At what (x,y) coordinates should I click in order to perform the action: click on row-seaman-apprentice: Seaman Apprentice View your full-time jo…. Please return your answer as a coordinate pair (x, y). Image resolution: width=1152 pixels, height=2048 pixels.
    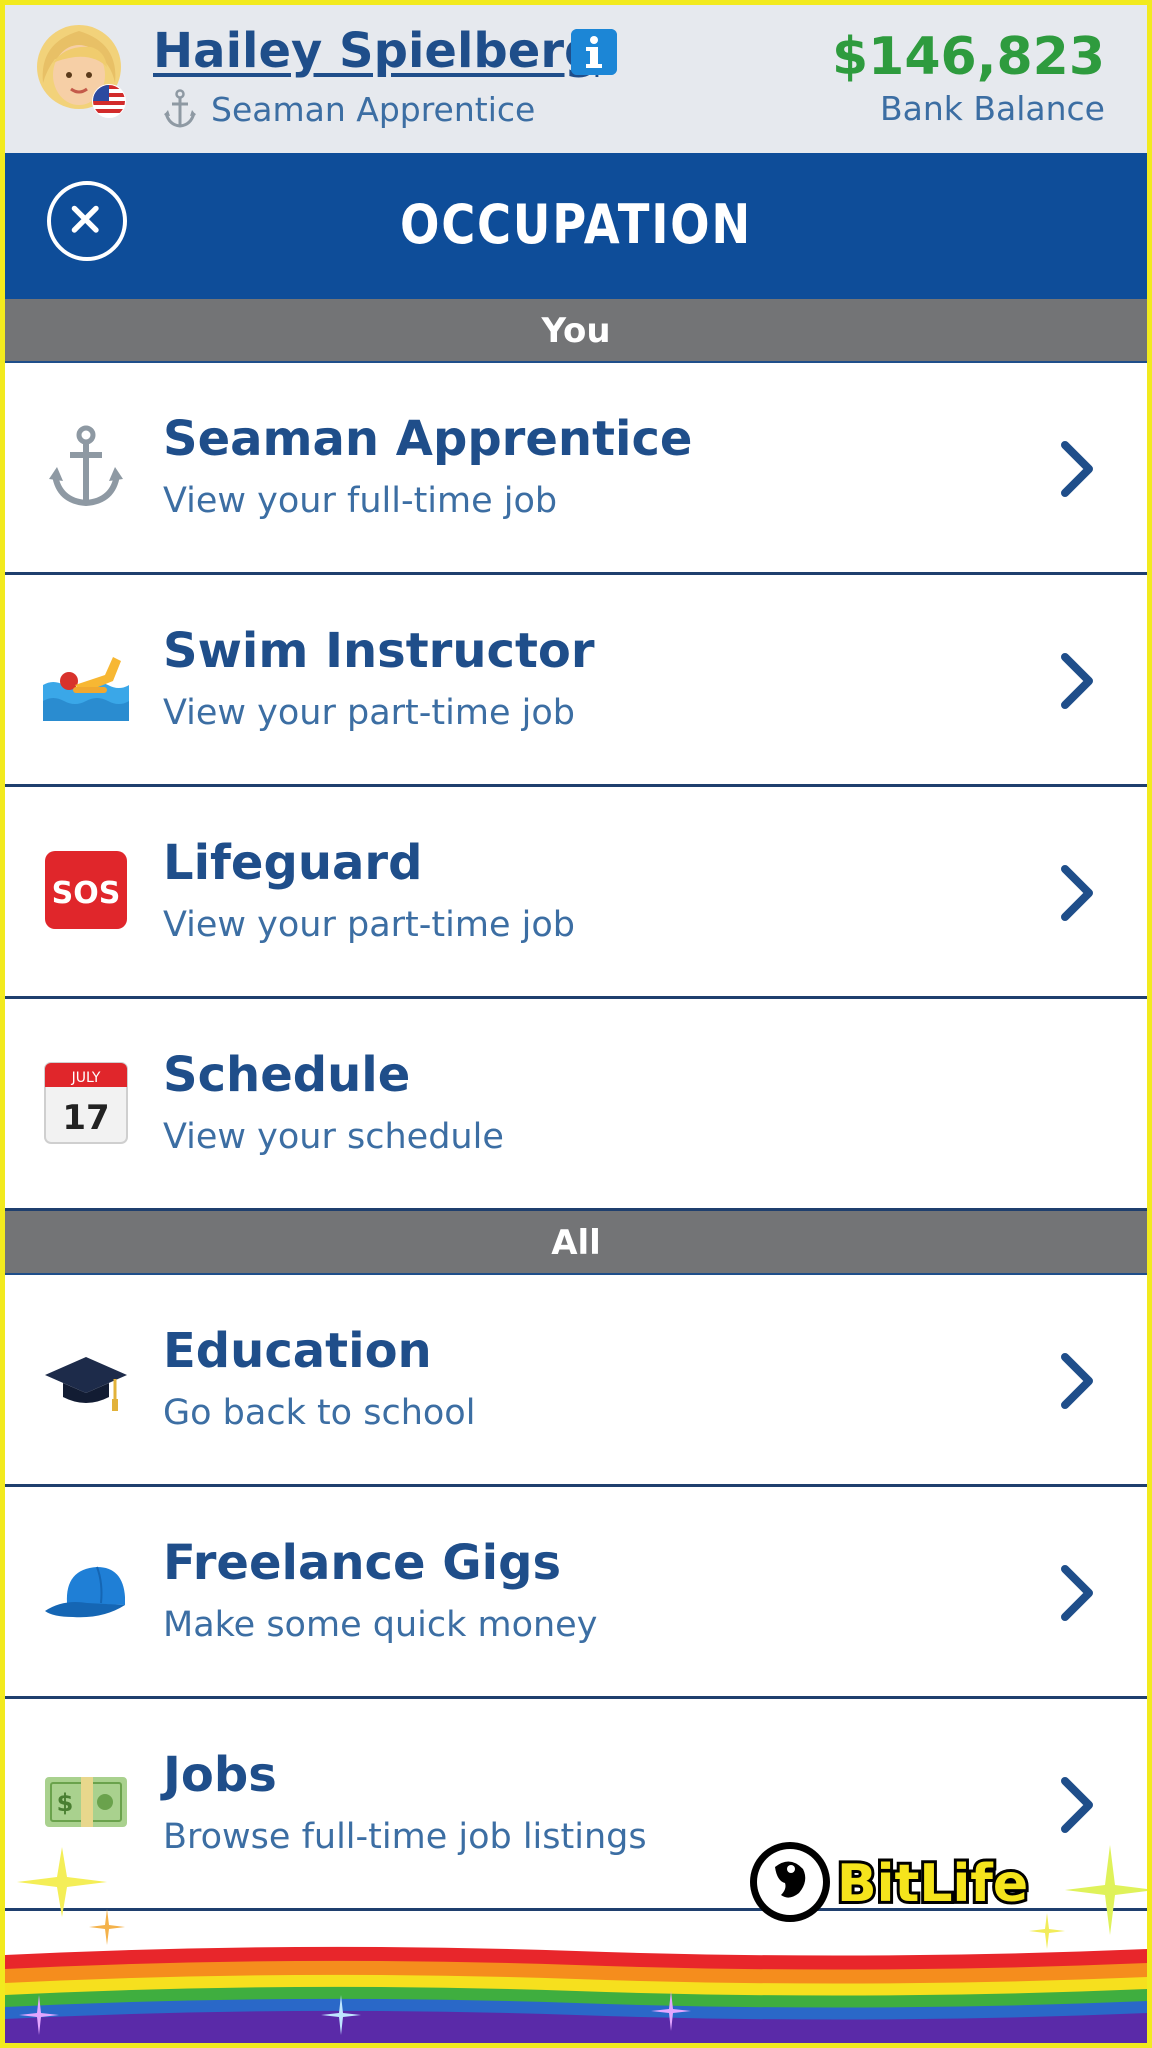
    Looking at the image, I should click on (576, 469).